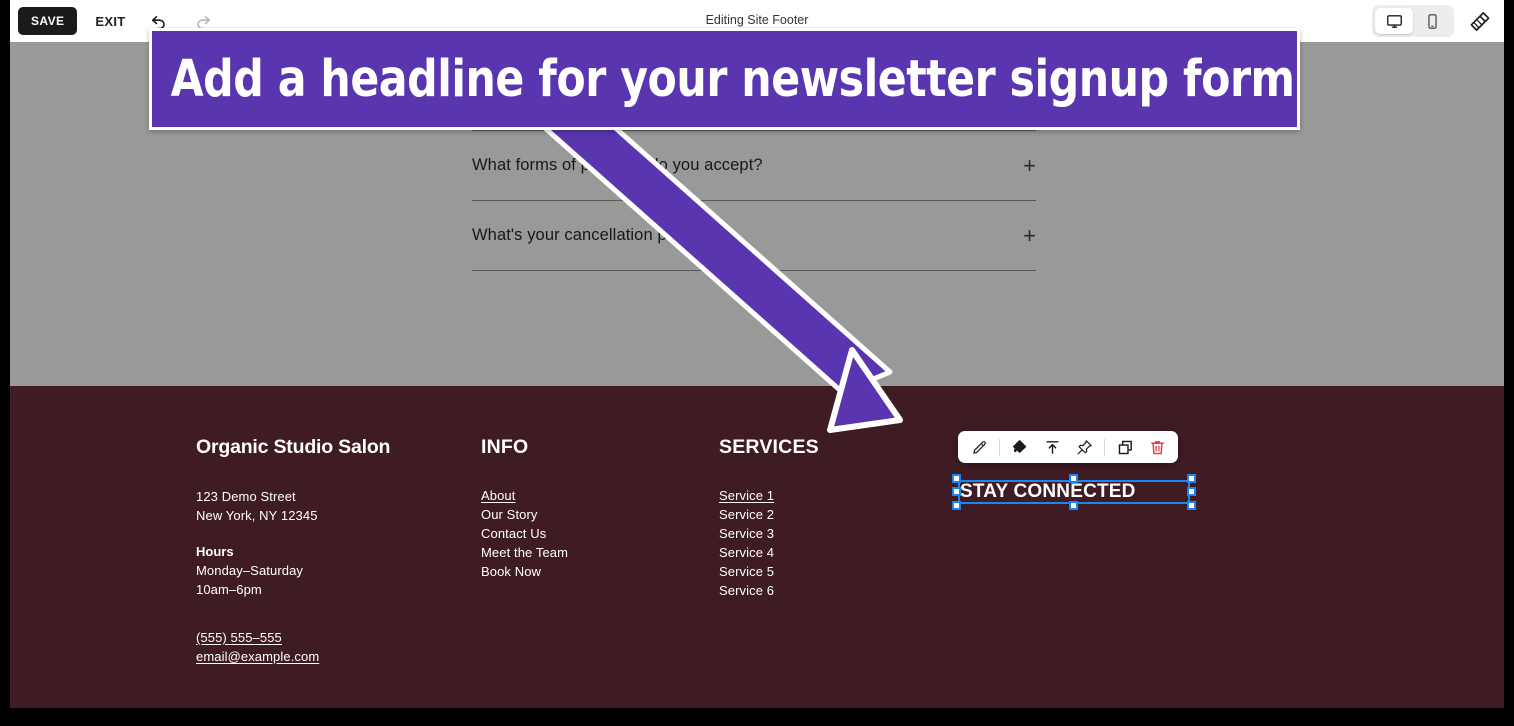 This screenshot has height=726, width=1514. What do you see at coordinates (591, 235) in the screenshot?
I see `faq-question: What's your cancellation policy?` at bounding box center [591, 235].